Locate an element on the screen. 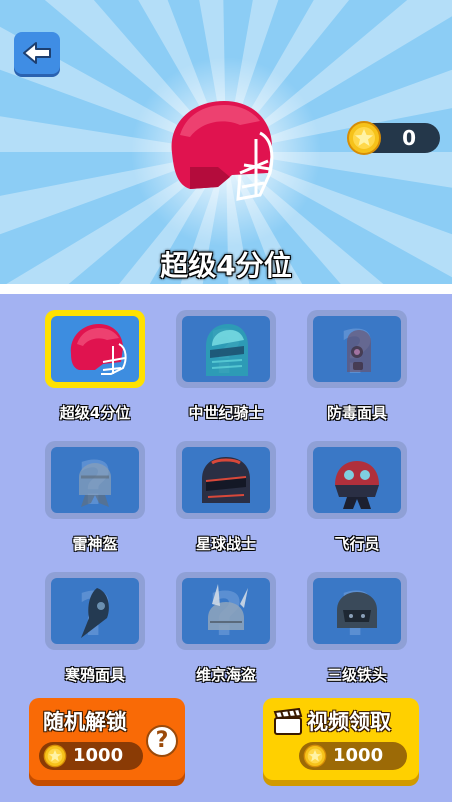 The width and height of the screenshot is (452, 802). back-button is located at coordinates (37, 53).